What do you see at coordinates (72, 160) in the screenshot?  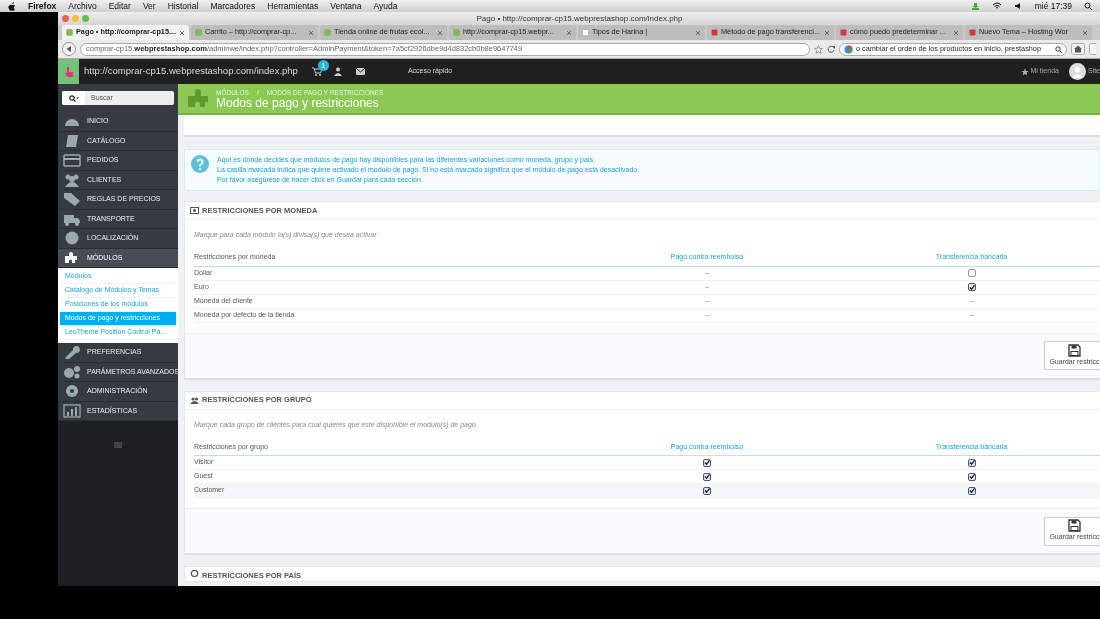 I see `card-icon` at bounding box center [72, 160].